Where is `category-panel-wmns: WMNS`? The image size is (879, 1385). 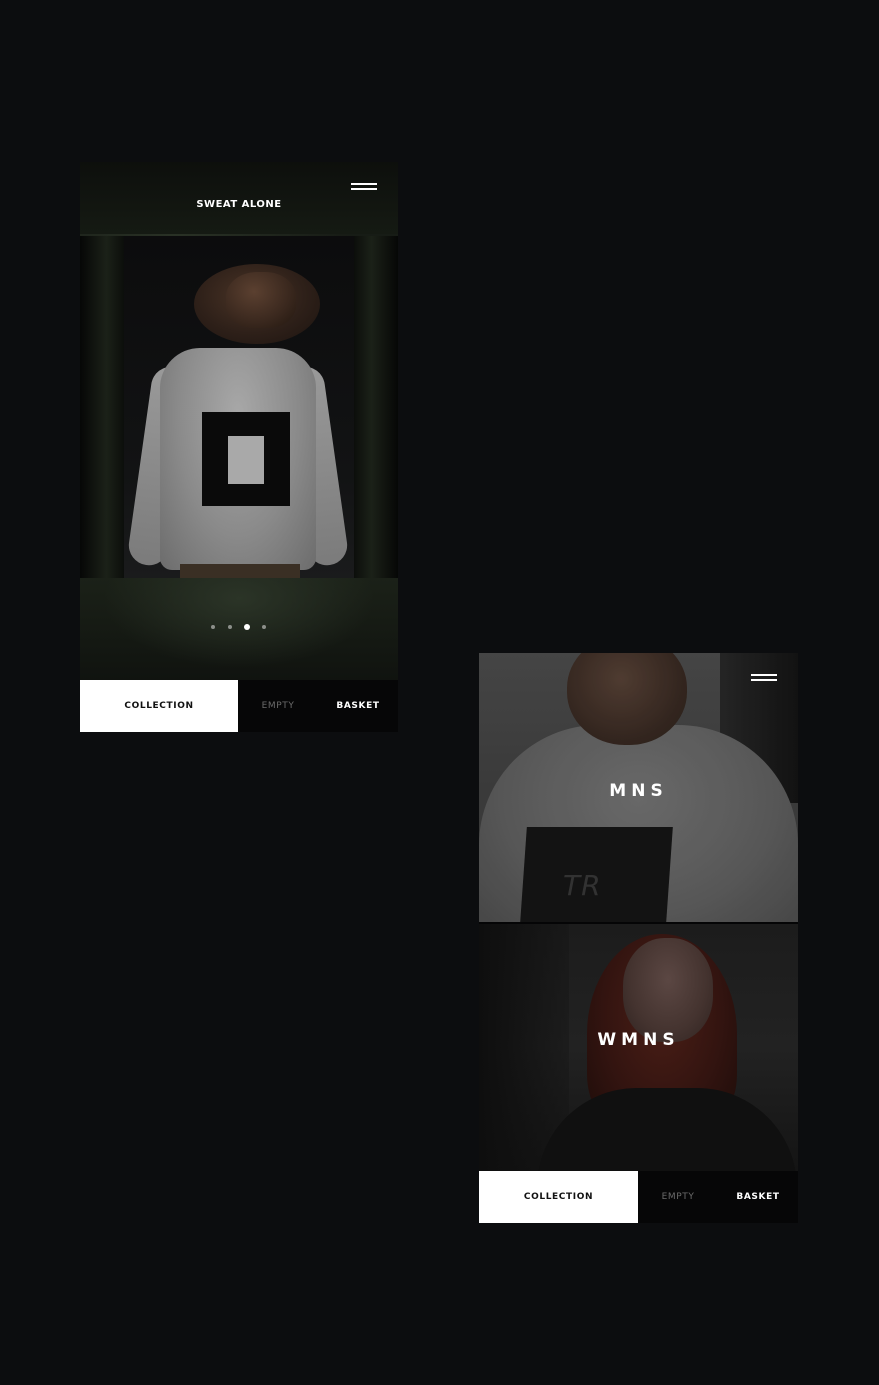 category-panel-wmns: WMNS is located at coordinates (638, 1047).